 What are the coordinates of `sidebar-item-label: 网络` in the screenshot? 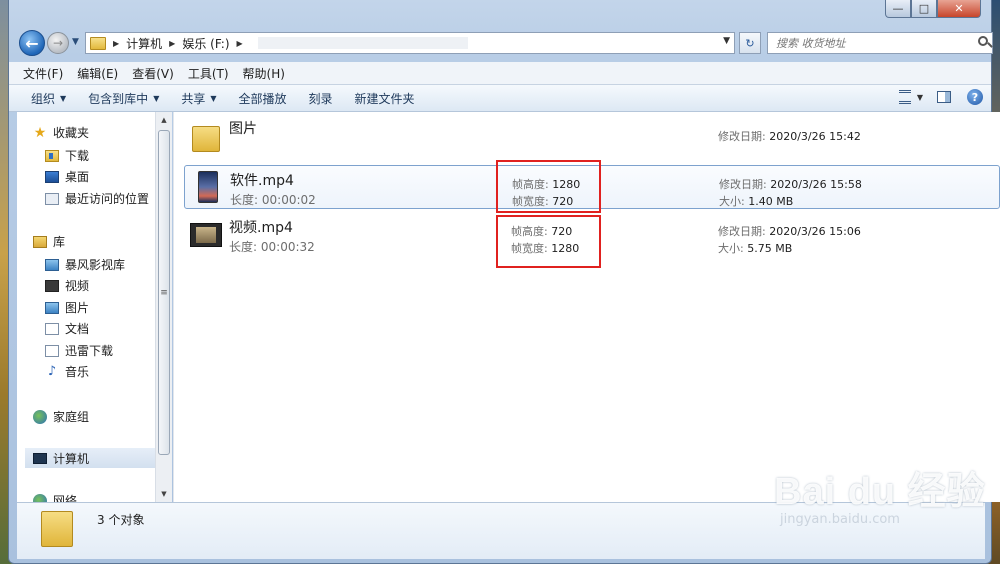 It's located at (65, 498).